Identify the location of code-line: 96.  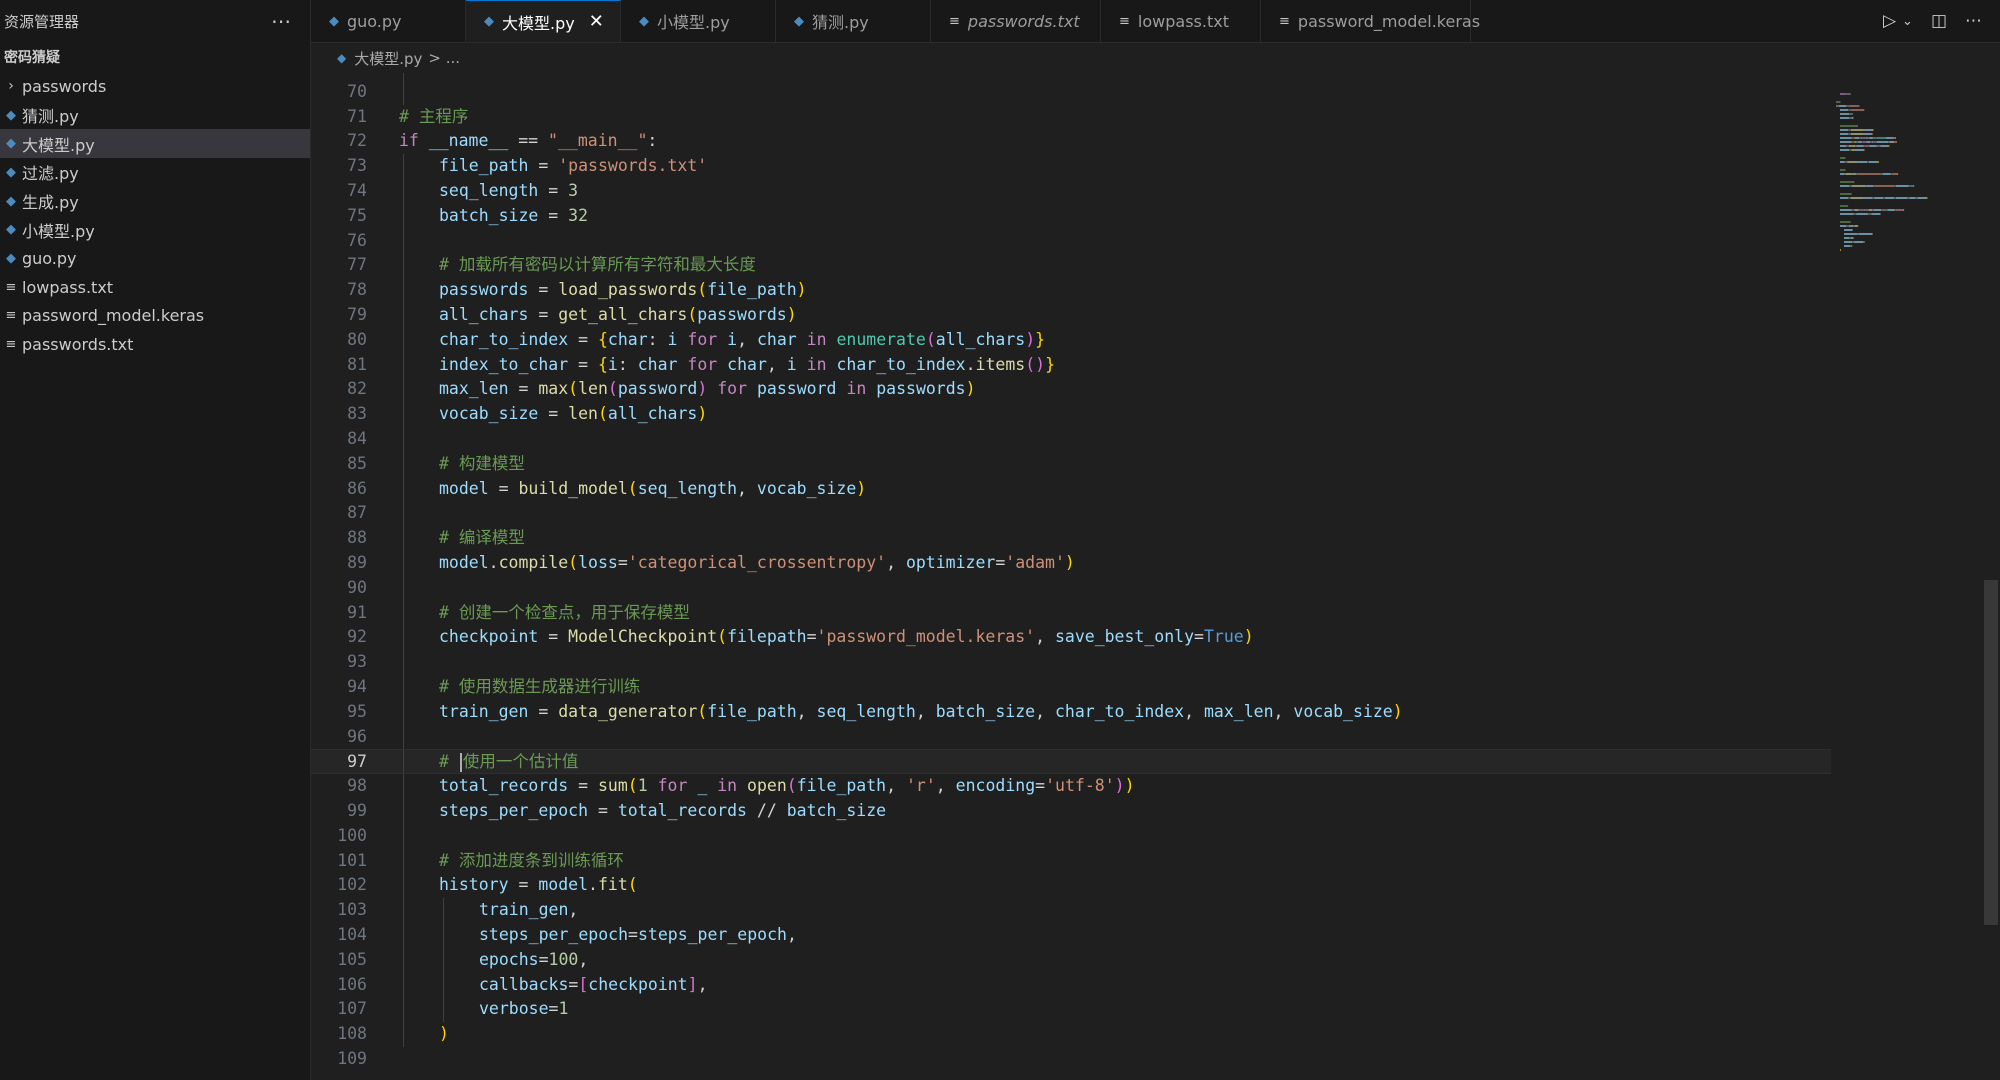
(1071, 737).